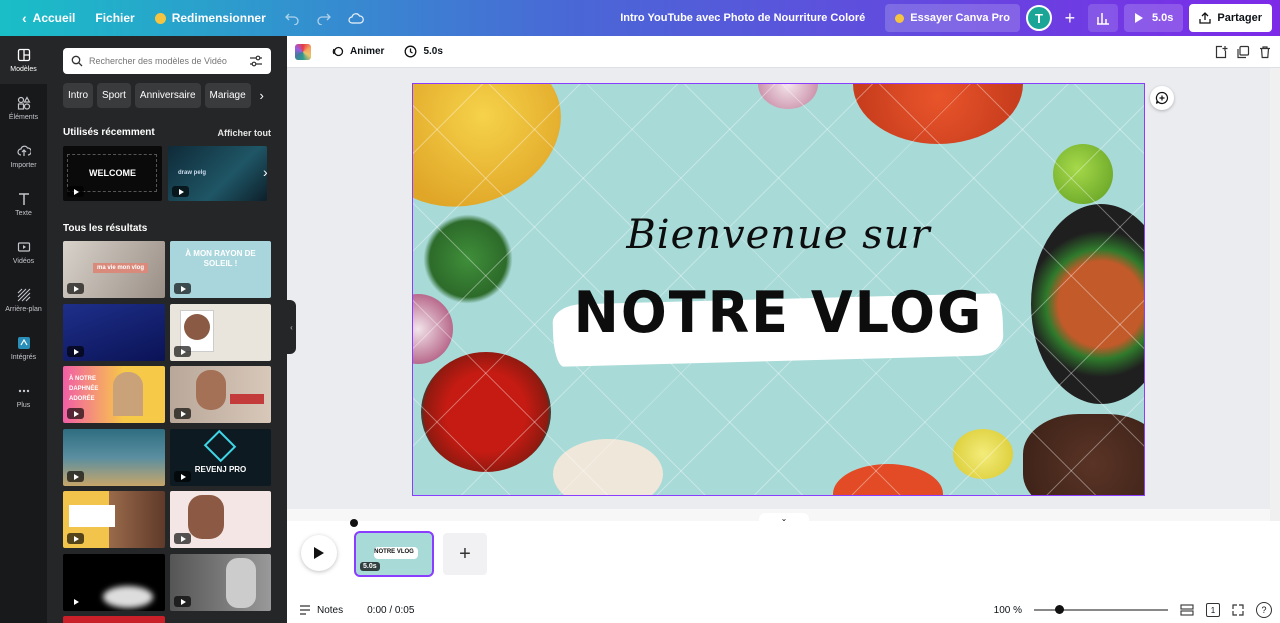  I want to click on text-icon, so click(23, 198).